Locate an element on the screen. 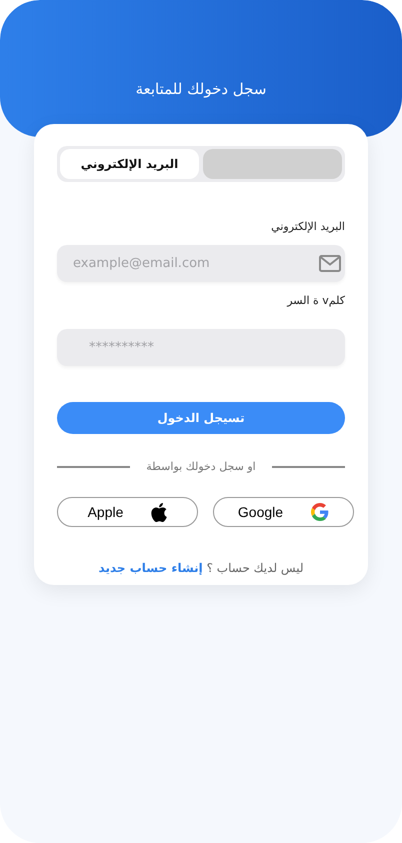  envelope-icon is located at coordinates (330, 263).